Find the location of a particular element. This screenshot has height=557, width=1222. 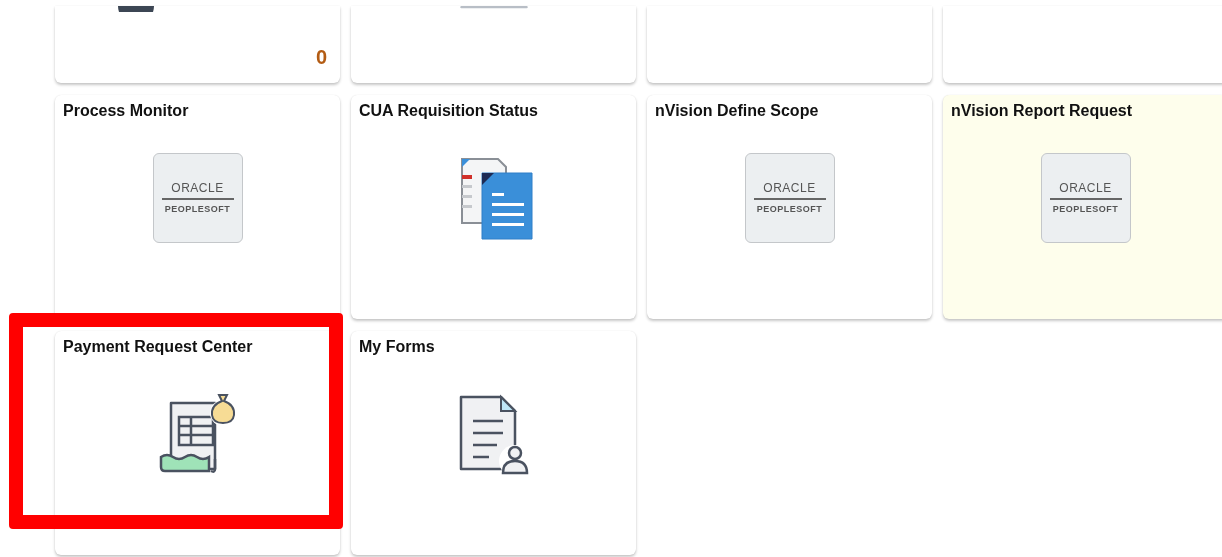

tile: nVision Report Request ORACLE PEOPLESOFT is located at coordinates (1082, 207).